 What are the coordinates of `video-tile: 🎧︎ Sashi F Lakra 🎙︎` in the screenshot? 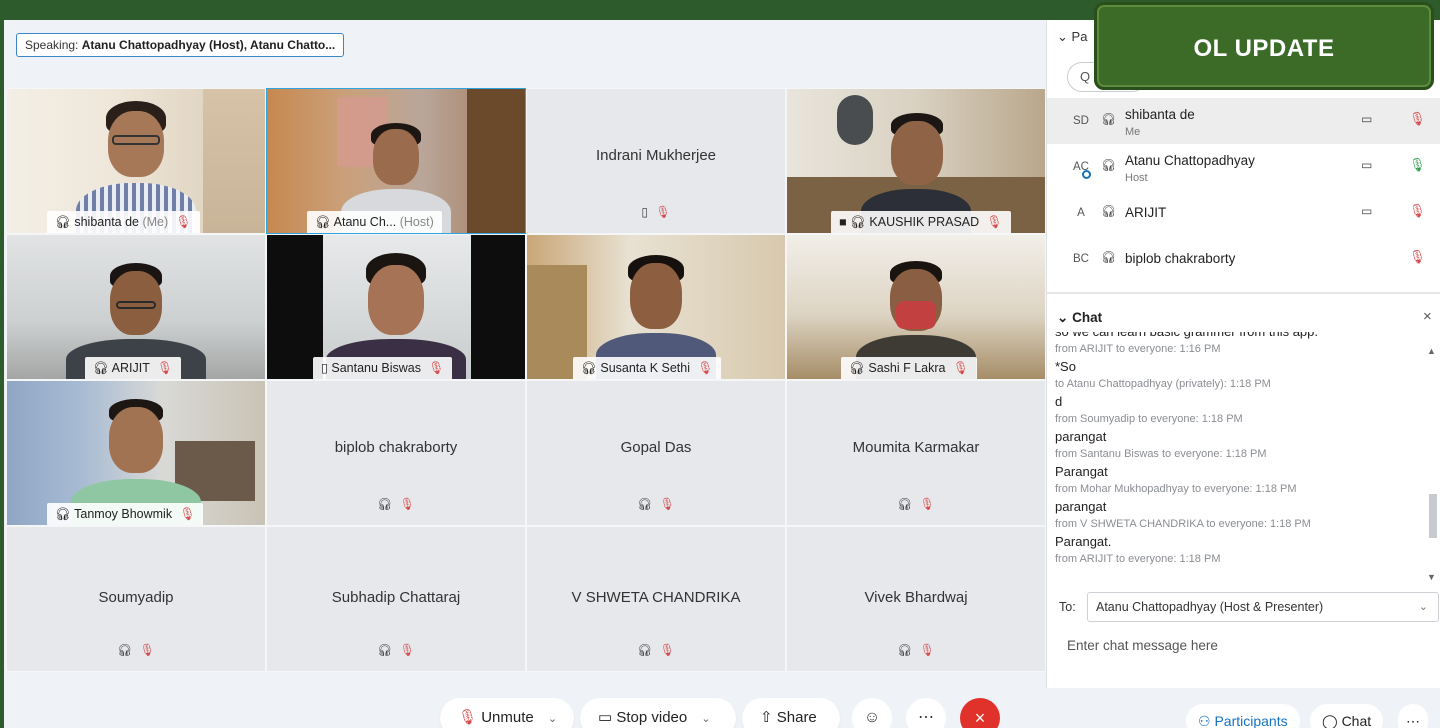 It's located at (916, 307).